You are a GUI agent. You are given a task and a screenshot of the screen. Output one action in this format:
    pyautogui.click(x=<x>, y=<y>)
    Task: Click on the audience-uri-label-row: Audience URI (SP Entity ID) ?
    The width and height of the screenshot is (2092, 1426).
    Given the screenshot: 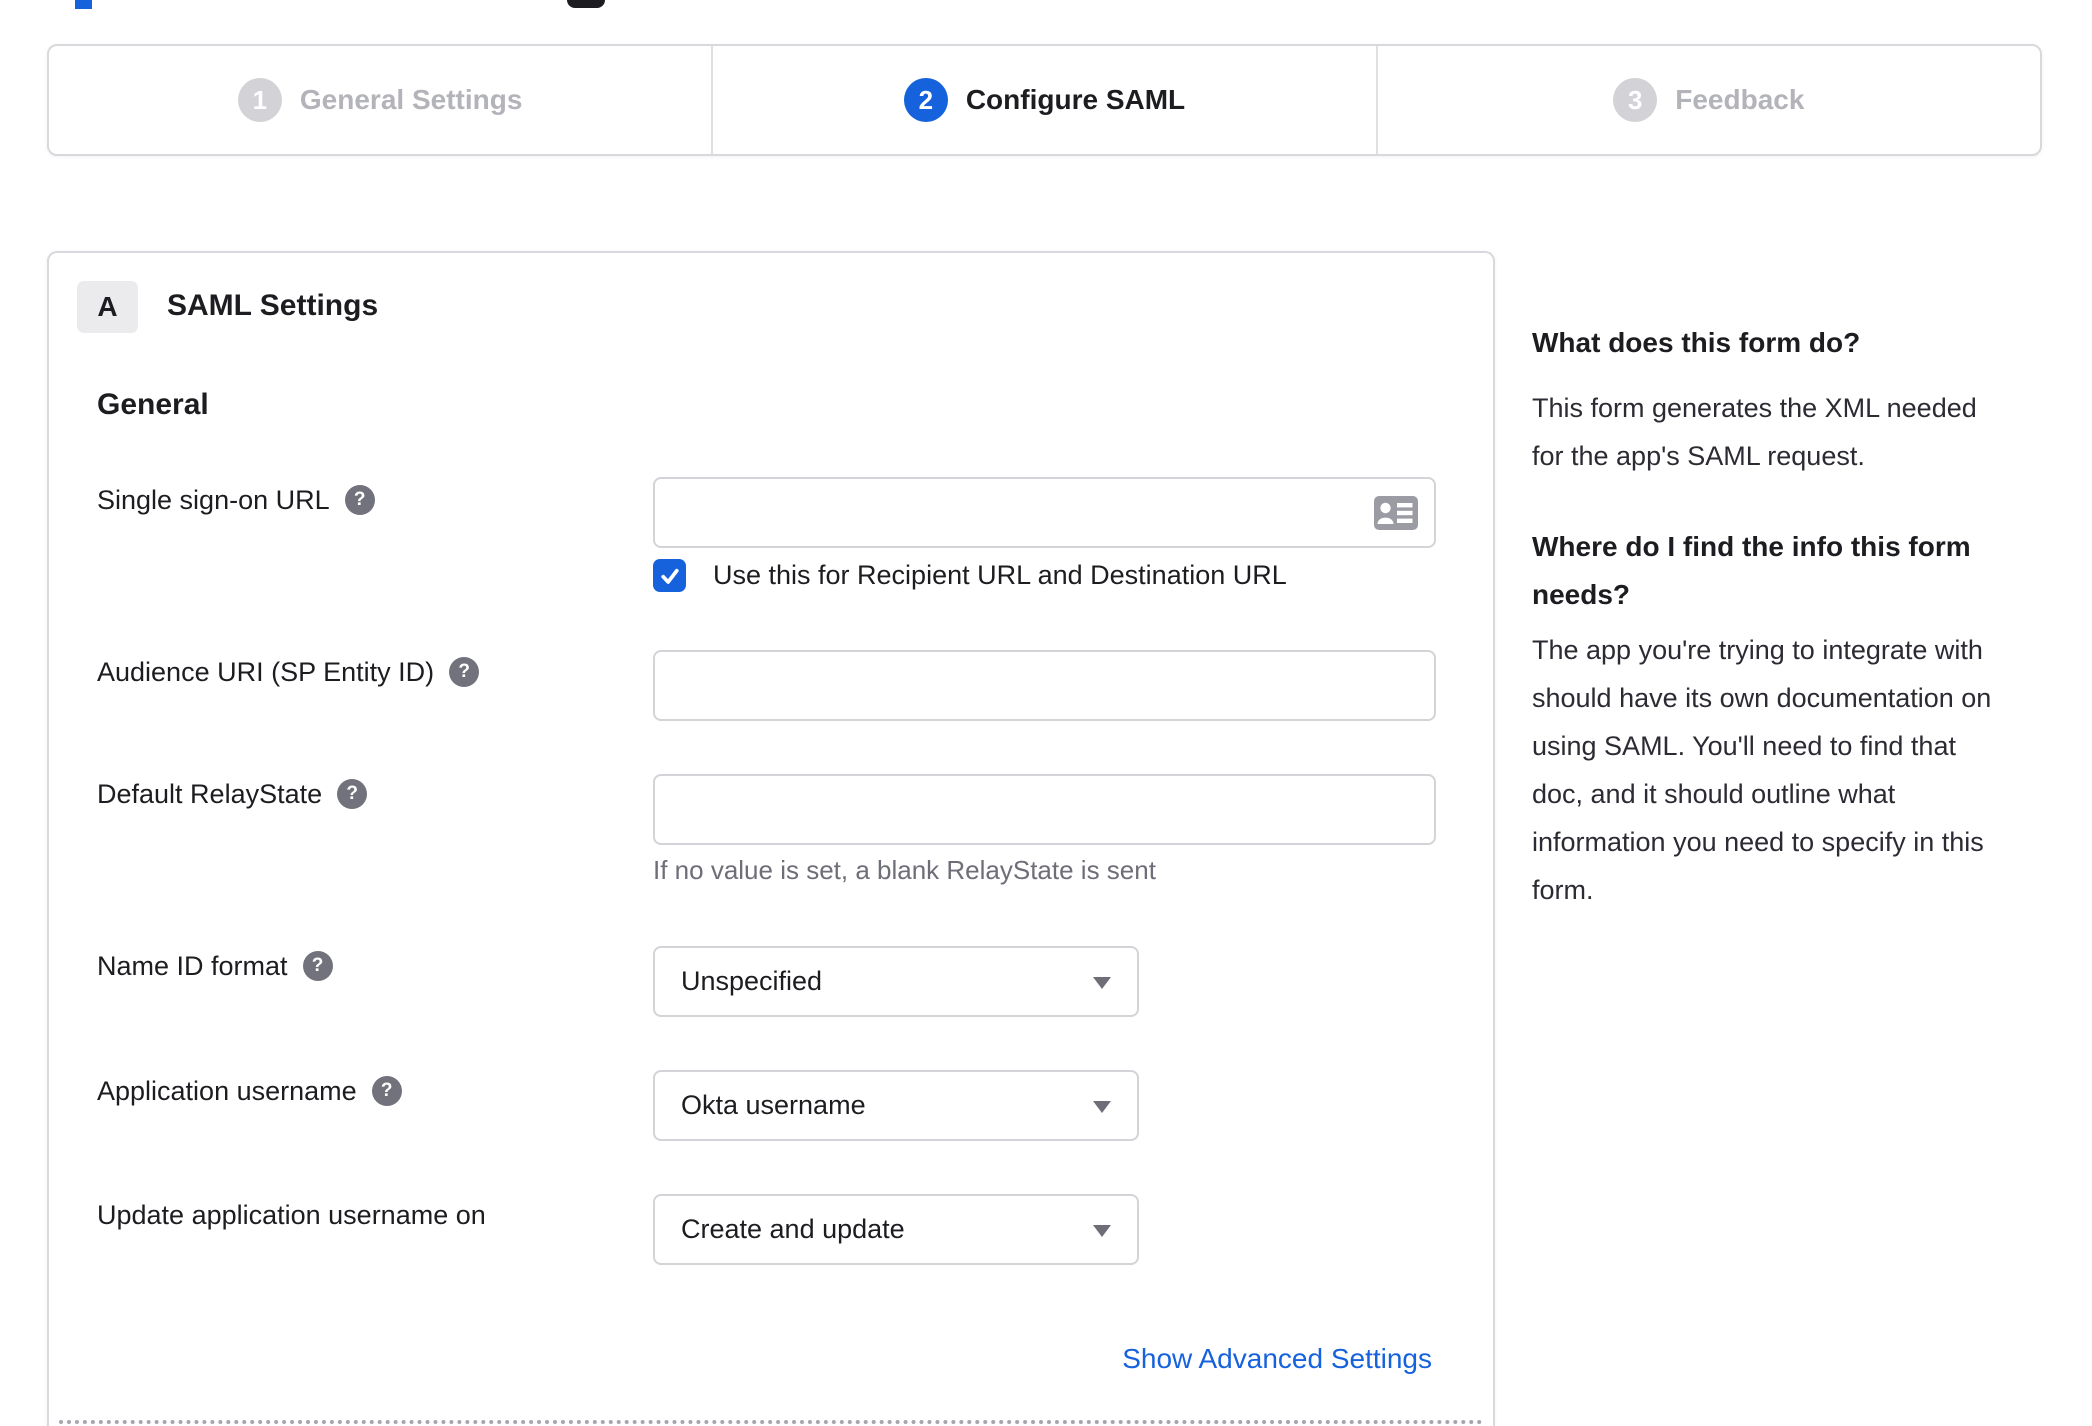 What is the action you would take?
    pyautogui.click(x=288, y=672)
    